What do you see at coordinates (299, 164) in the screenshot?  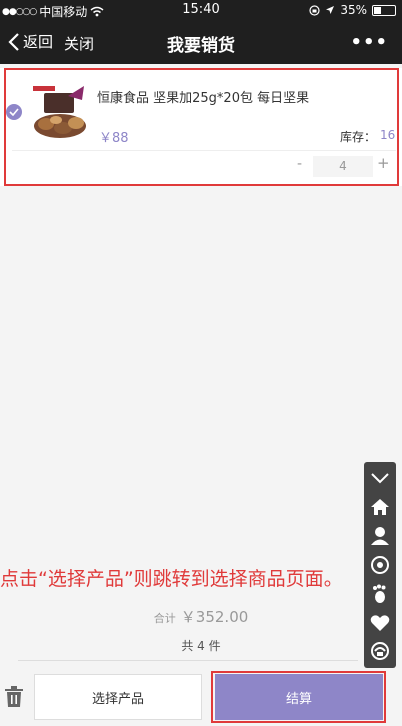 I see `quantity-decrease-button: -` at bounding box center [299, 164].